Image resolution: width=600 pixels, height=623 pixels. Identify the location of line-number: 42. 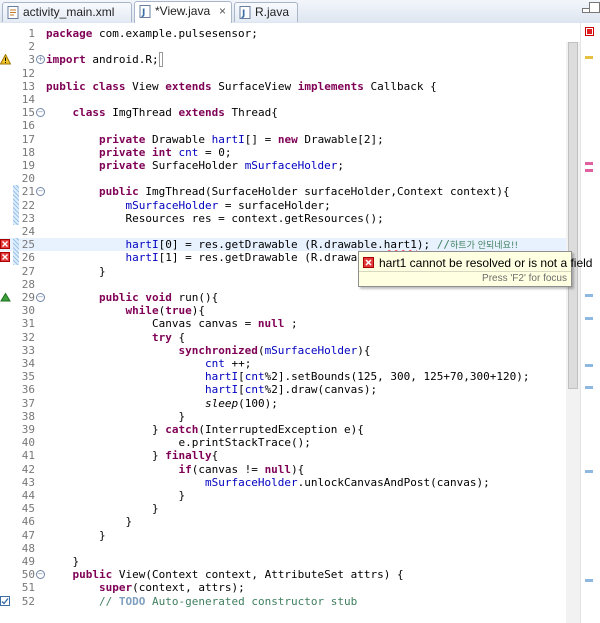
(28, 469).